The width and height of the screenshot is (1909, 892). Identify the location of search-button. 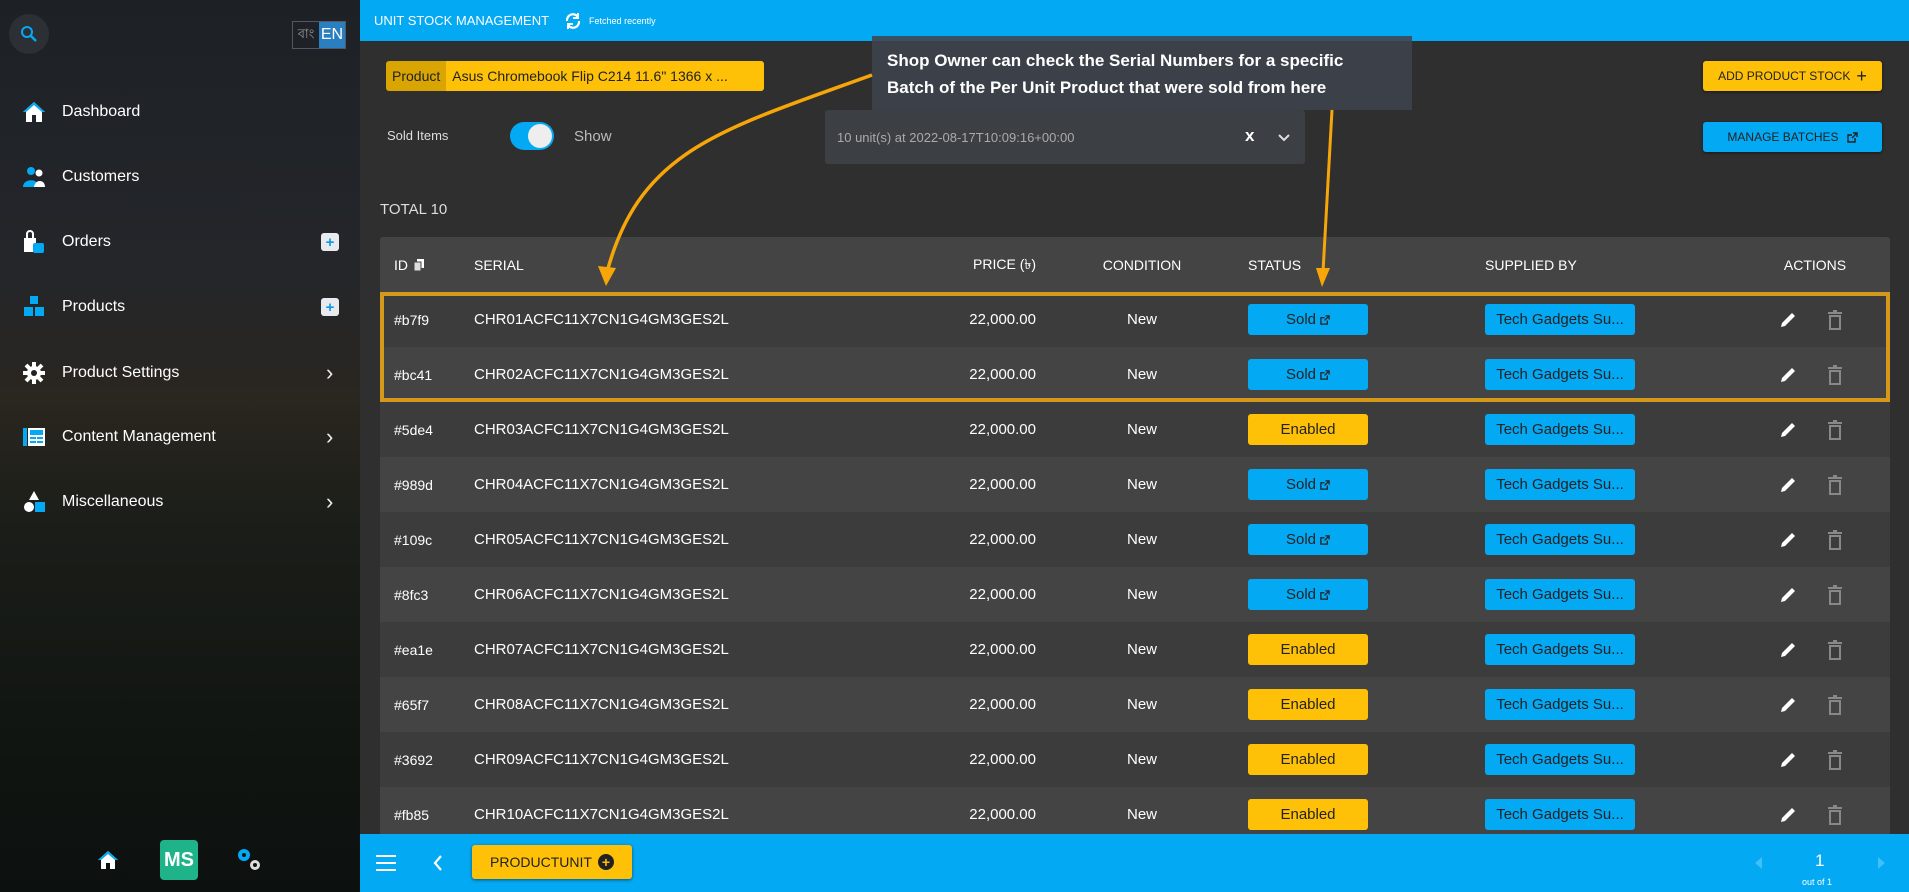
(29, 34).